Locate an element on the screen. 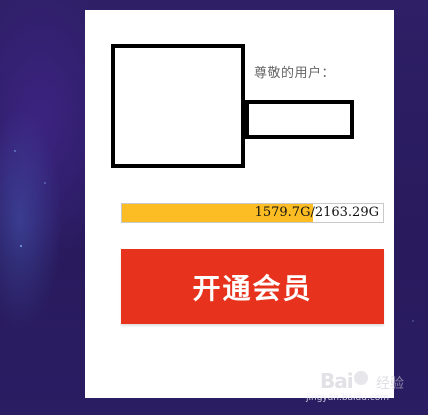  open-membership-button: 开通会员 is located at coordinates (252, 286).